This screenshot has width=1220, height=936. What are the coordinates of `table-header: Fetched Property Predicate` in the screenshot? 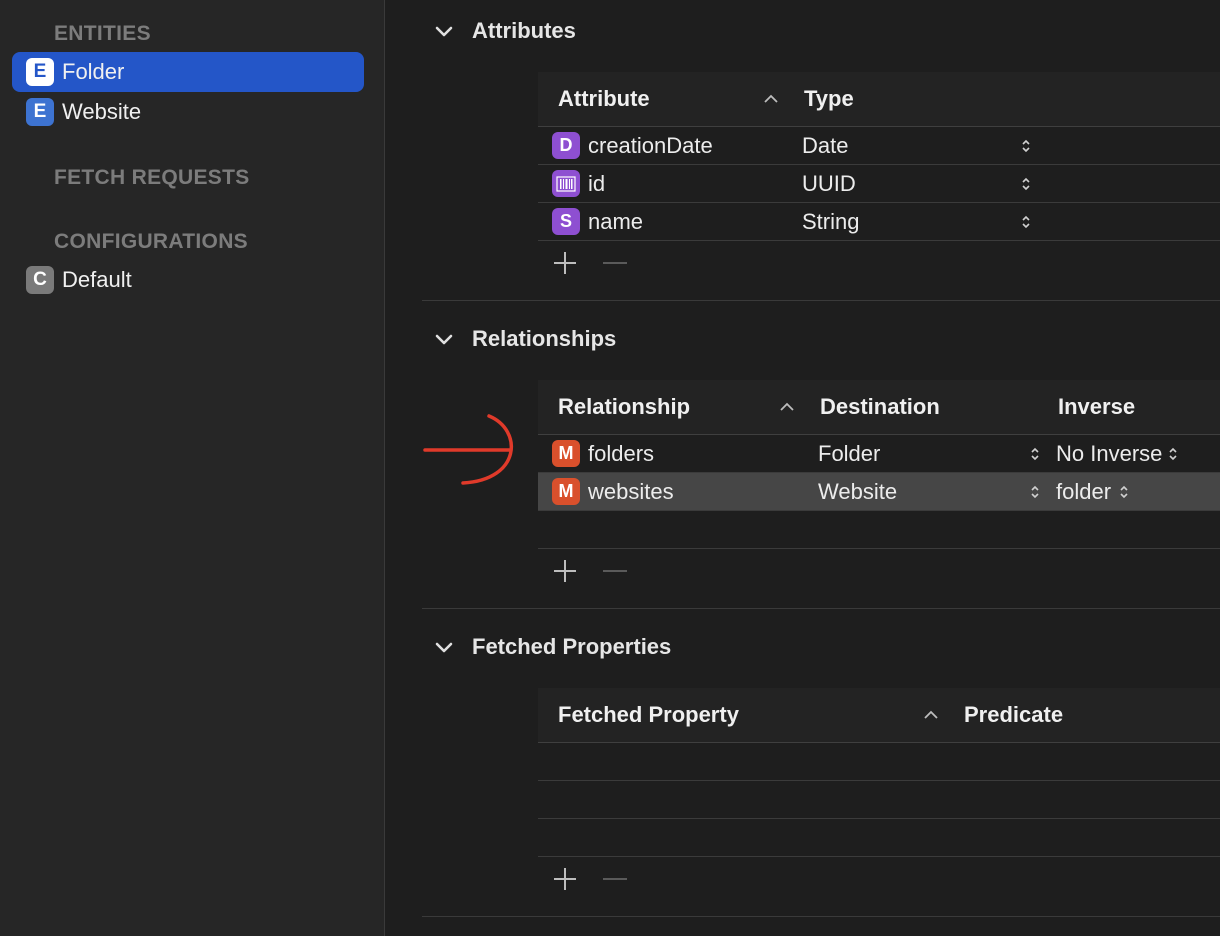 It's located at (879, 715).